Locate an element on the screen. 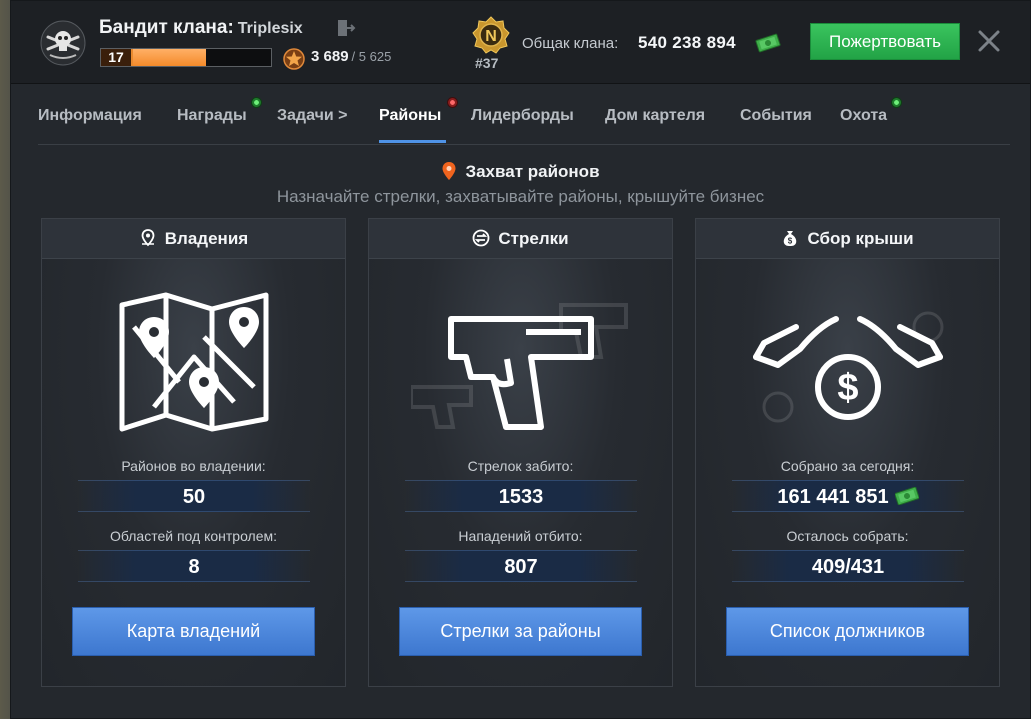 The width and height of the screenshot is (1031, 719). protection-card-header: $ Сбор крыши is located at coordinates (847, 239).